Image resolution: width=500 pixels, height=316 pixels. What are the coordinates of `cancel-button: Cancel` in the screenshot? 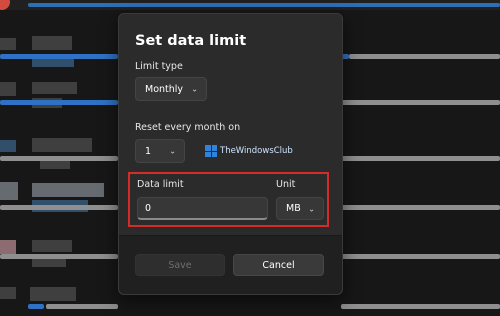 It's located at (278, 265).